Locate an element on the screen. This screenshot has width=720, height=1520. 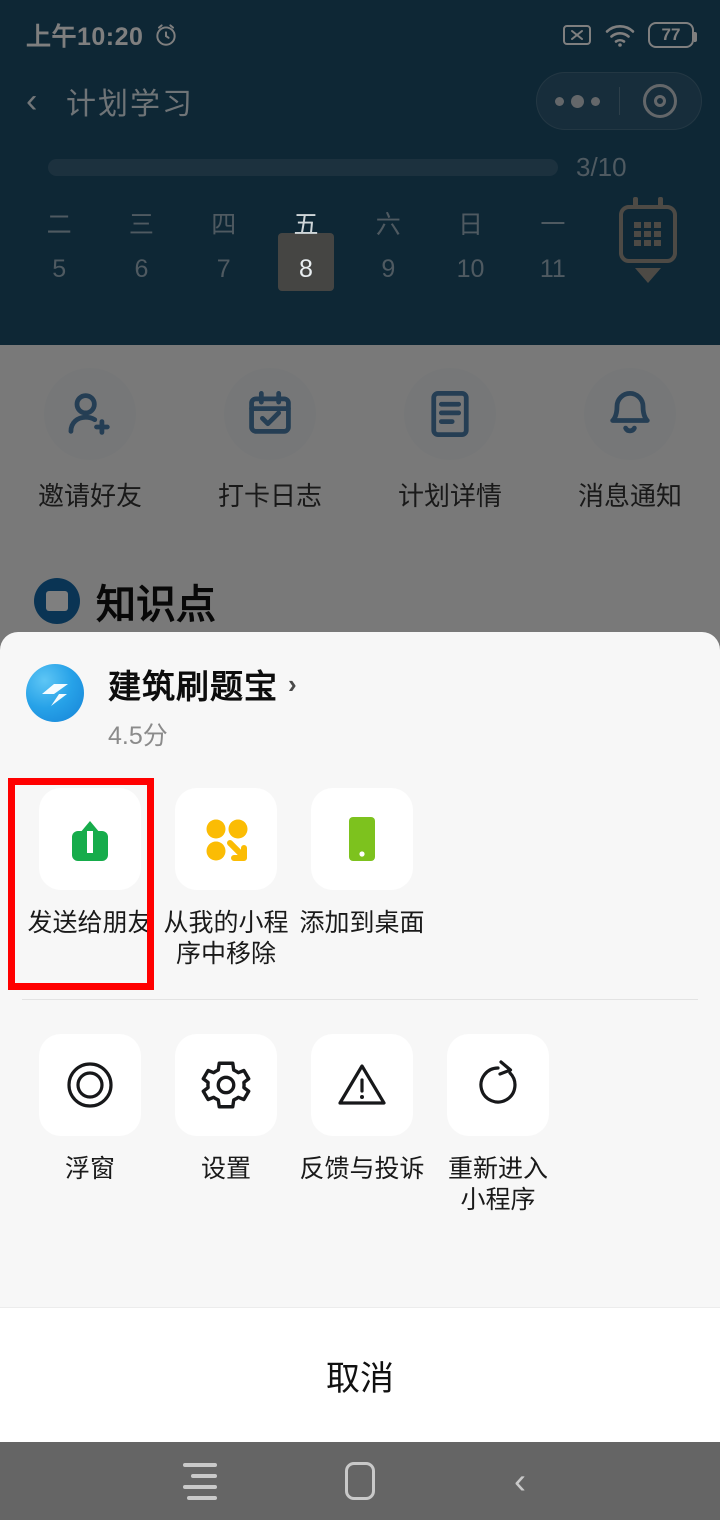
sheet-item-restart-mini-program: 重新进入 小程序 is located at coordinates (498, 1118).